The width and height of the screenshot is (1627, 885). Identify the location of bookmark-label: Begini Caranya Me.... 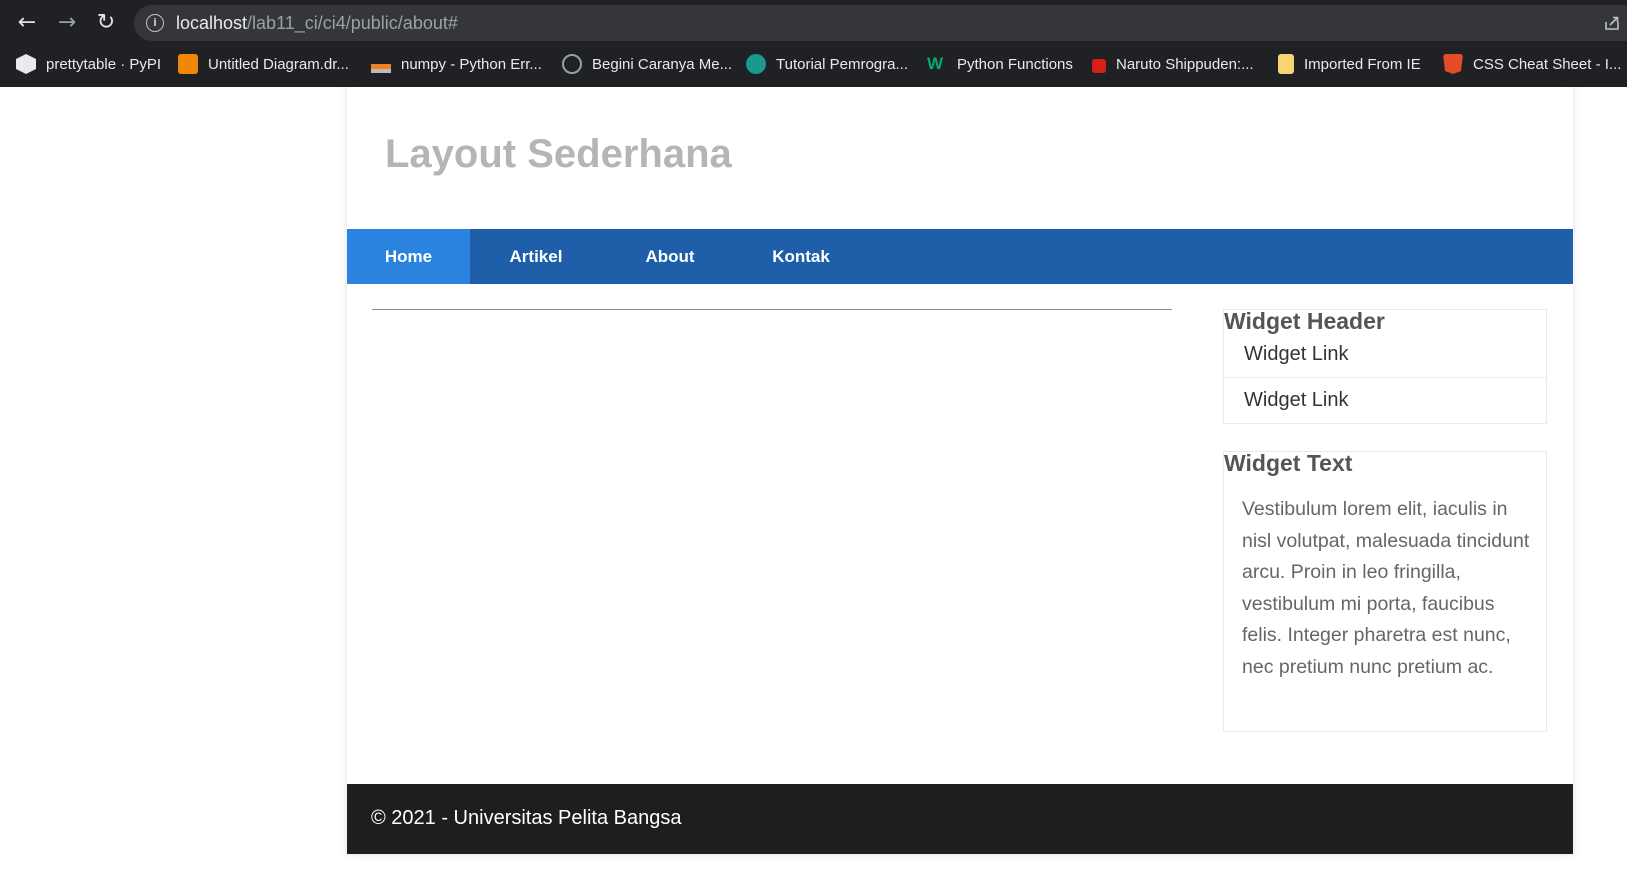
(662, 64).